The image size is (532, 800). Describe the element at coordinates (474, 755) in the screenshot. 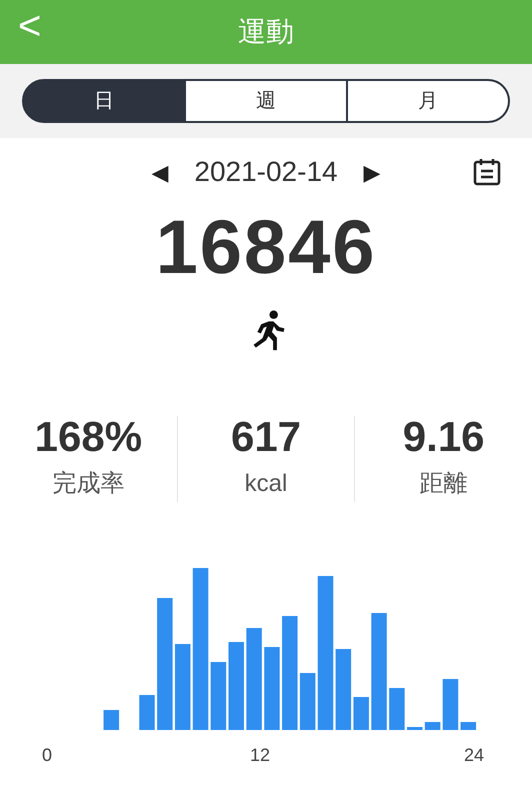

I see `axis-label: 24` at that location.